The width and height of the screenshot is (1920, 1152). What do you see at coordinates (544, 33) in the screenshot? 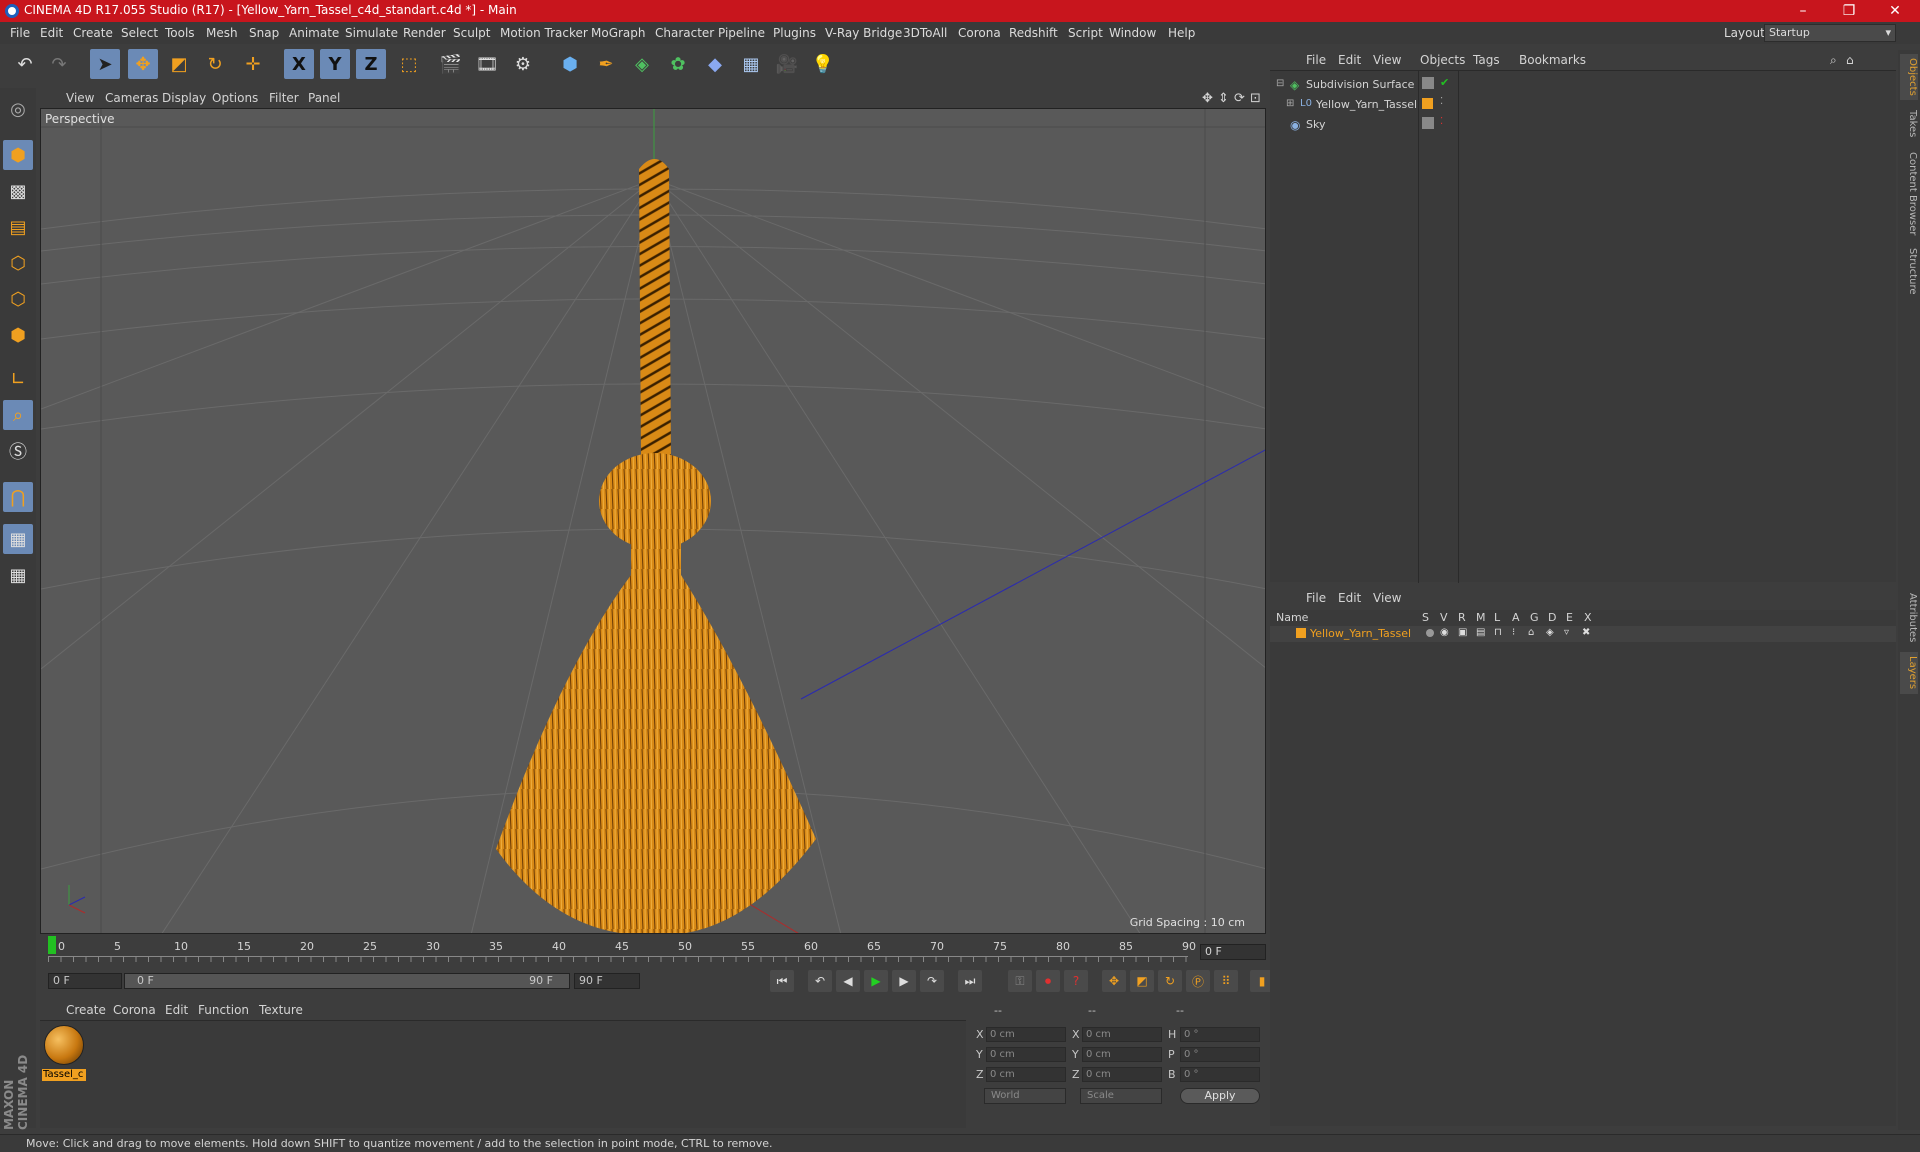
I see `menu-motion-tracker: Motion Tracker` at bounding box center [544, 33].